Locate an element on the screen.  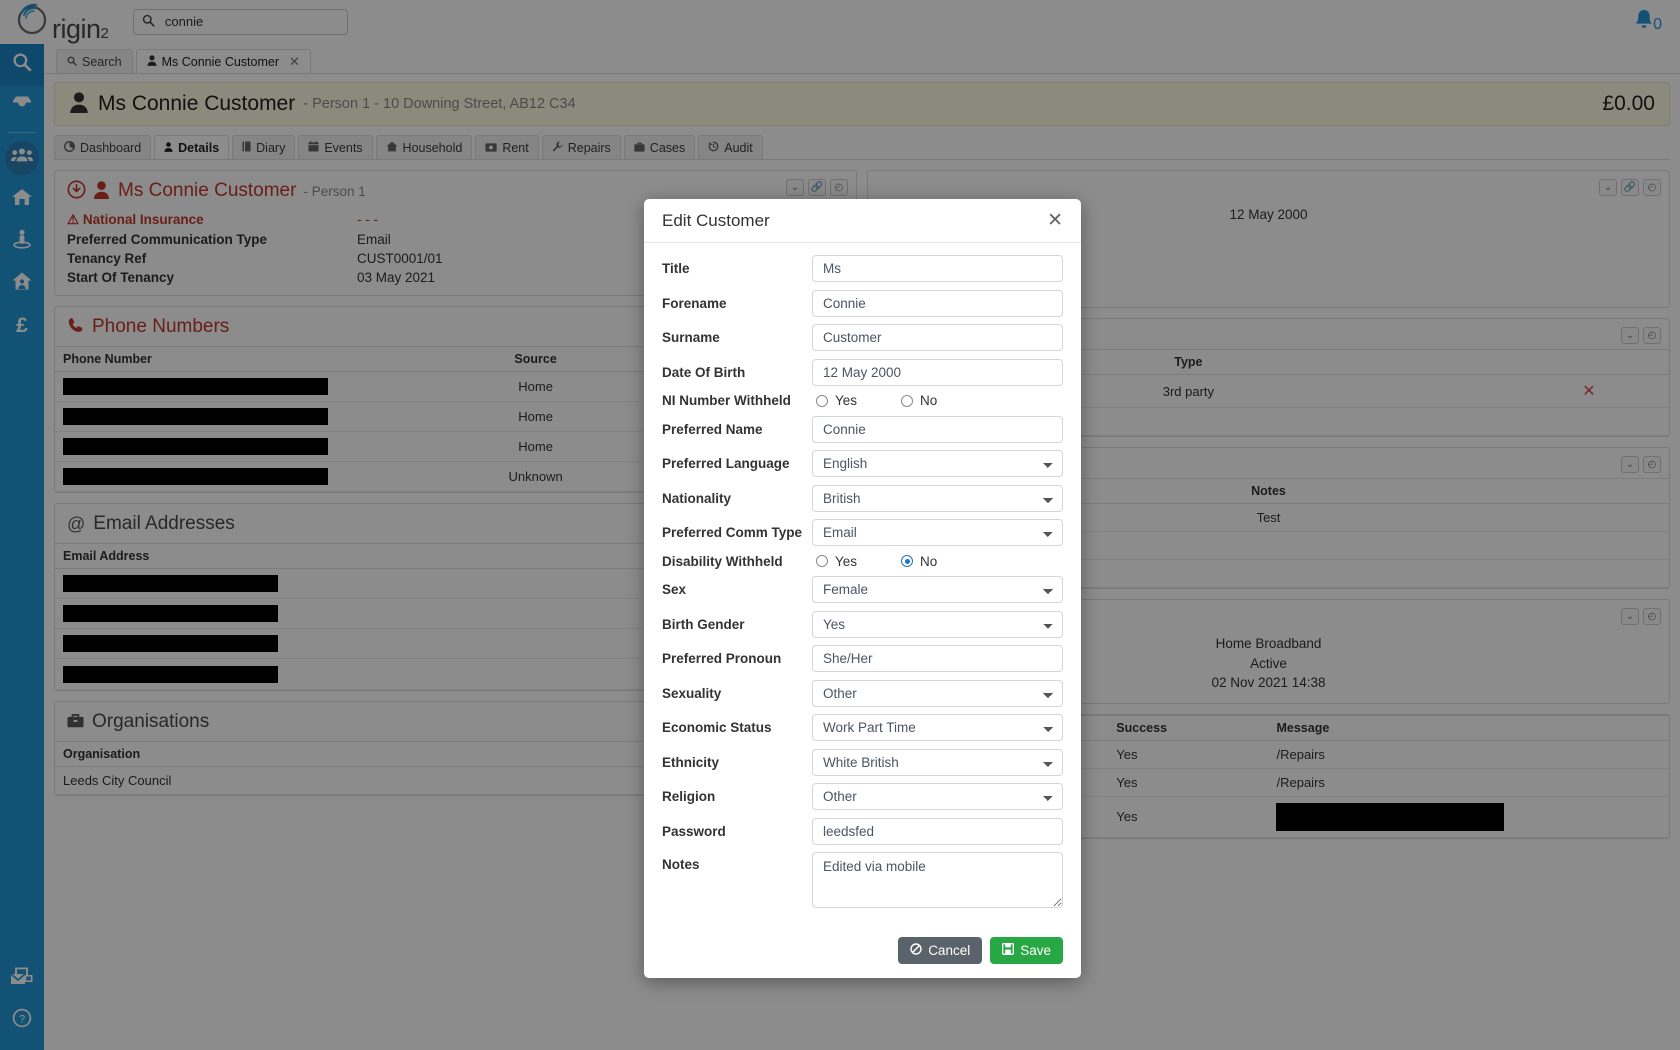
field-preferred-pronoun: Preferred Pronoun is located at coordinates (862, 658).